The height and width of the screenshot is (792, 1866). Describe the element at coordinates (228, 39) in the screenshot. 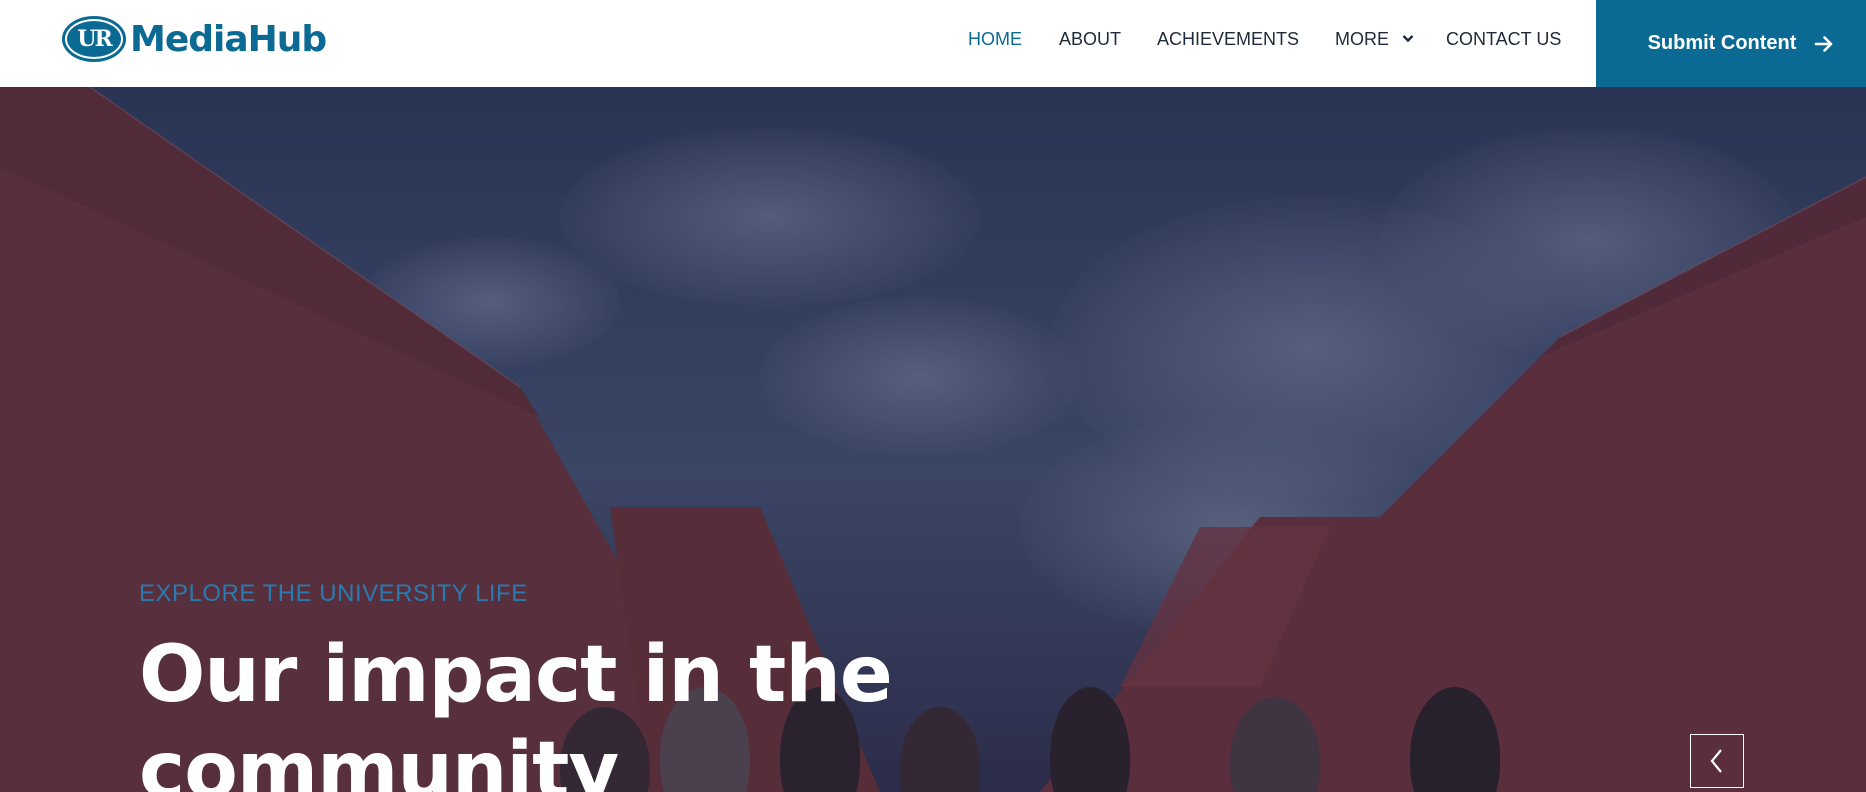

I see `brand-name: MediaHub` at that location.